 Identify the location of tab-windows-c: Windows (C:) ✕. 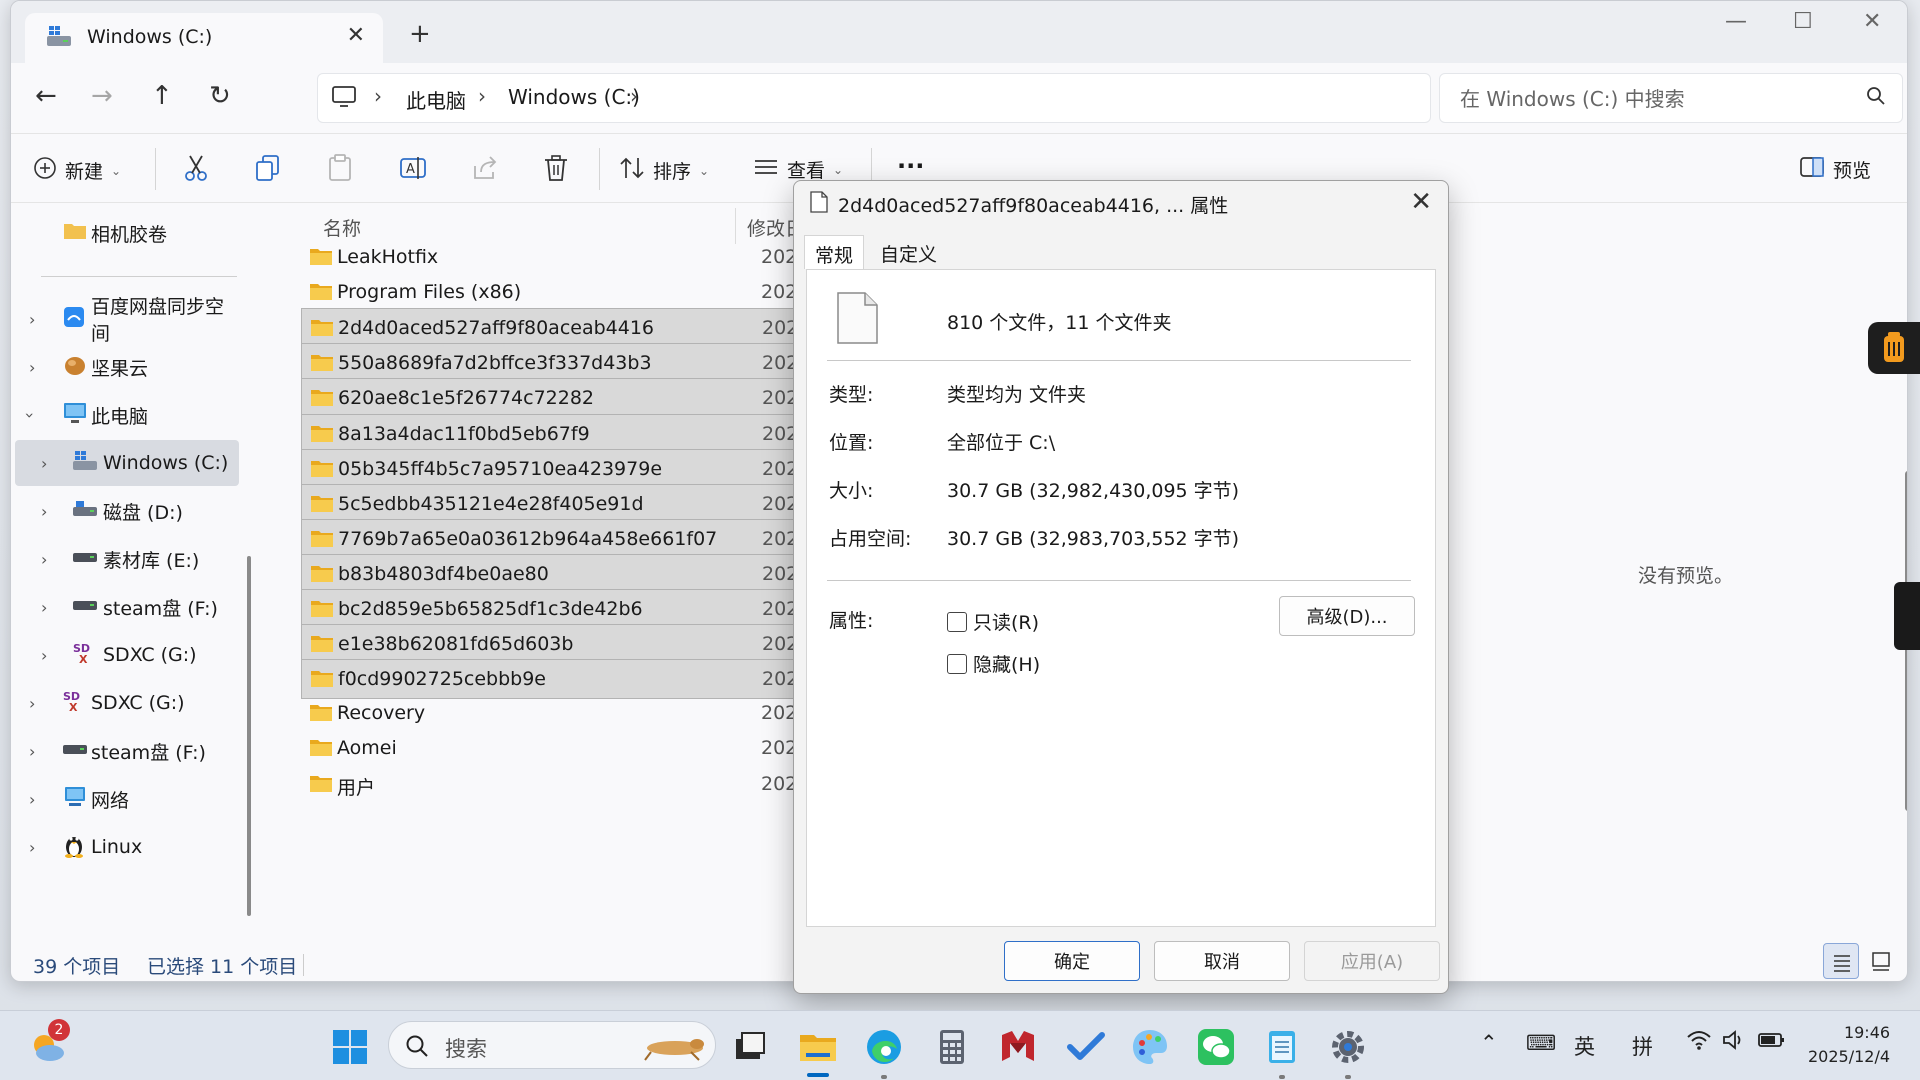
(204, 38).